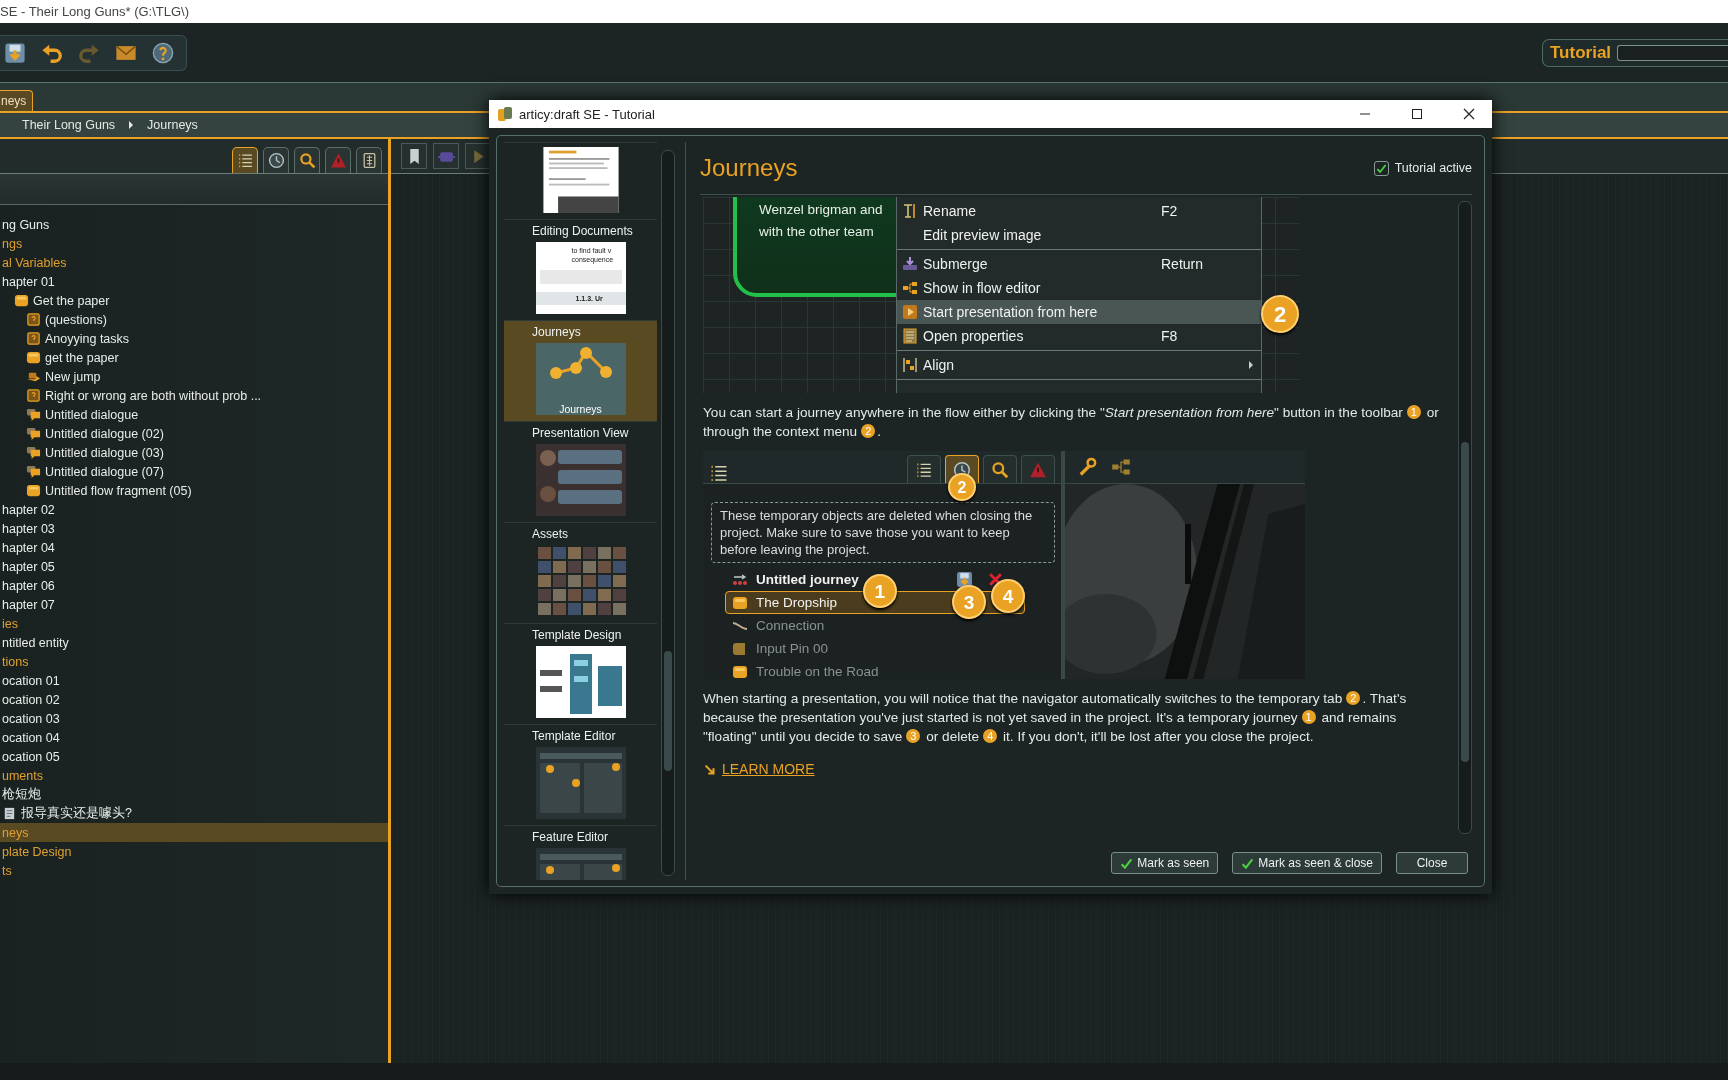 This screenshot has width=1728, height=1080. I want to click on tree-item: Get the paper, so click(194, 300).